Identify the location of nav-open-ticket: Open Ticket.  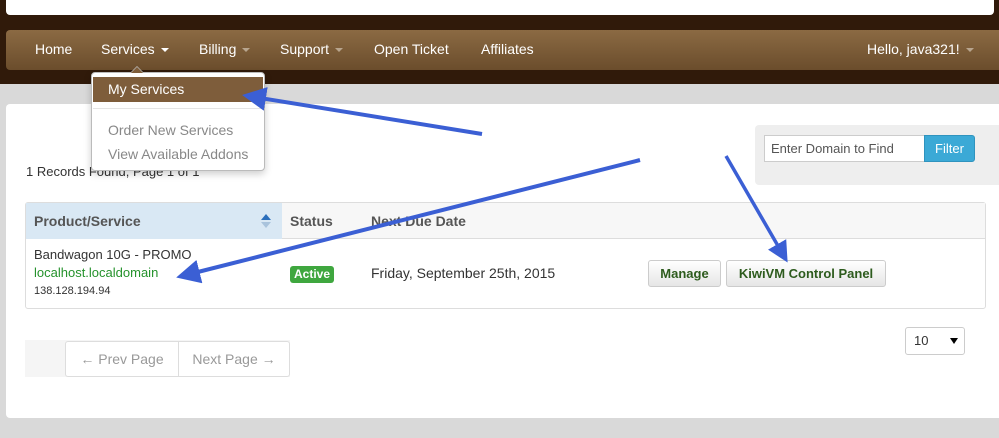
(411, 50).